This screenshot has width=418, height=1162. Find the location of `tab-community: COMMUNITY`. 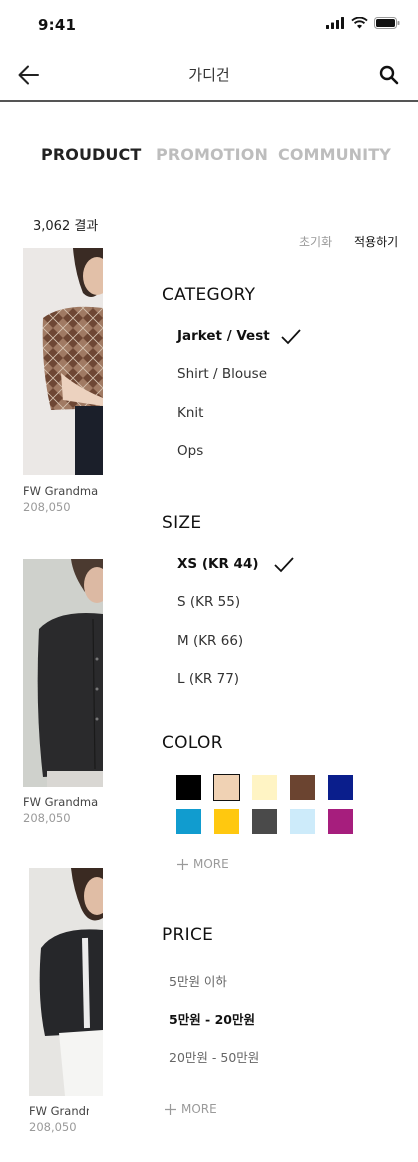

tab-community: COMMUNITY is located at coordinates (334, 154).